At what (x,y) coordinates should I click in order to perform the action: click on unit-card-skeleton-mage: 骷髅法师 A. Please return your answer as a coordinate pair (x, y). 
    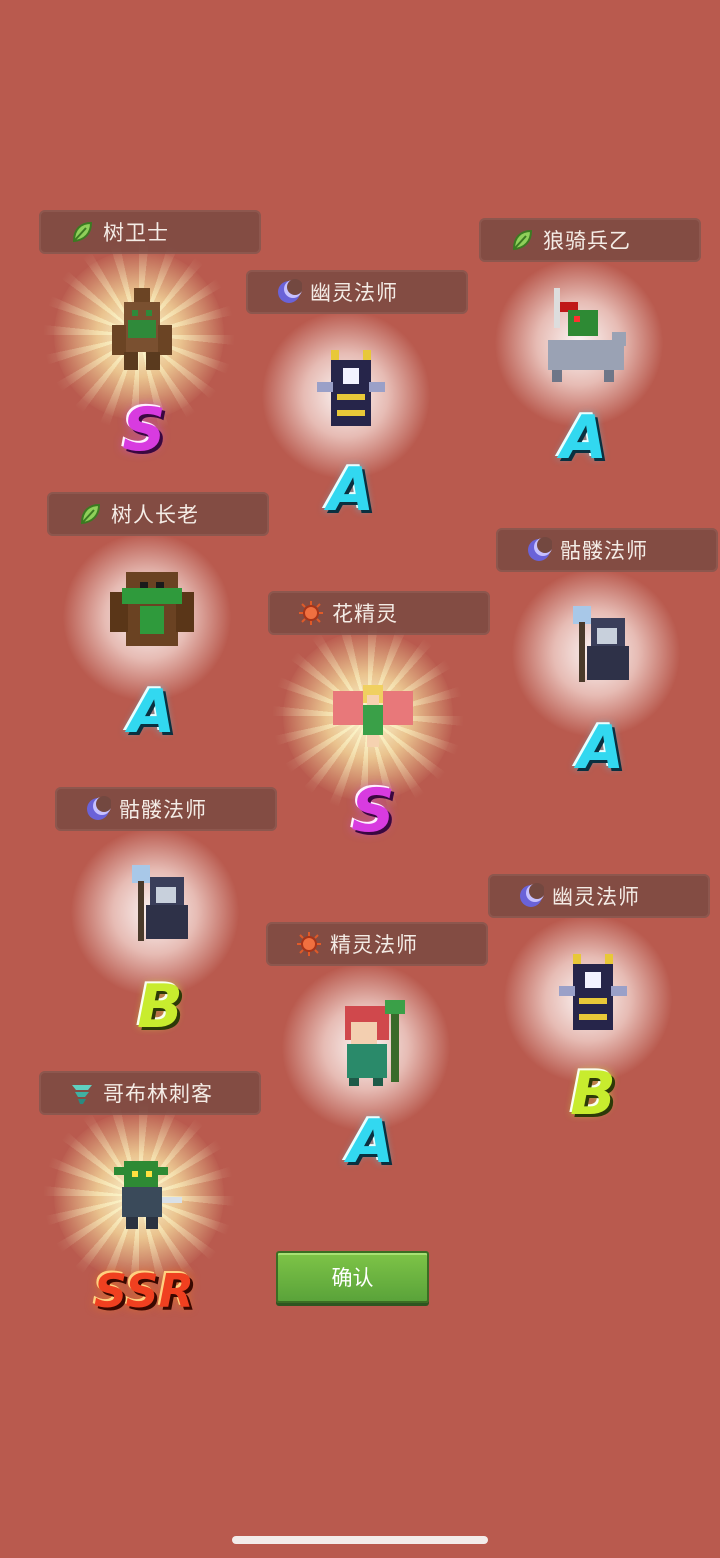
    Looking at the image, I should click on (608, 673).